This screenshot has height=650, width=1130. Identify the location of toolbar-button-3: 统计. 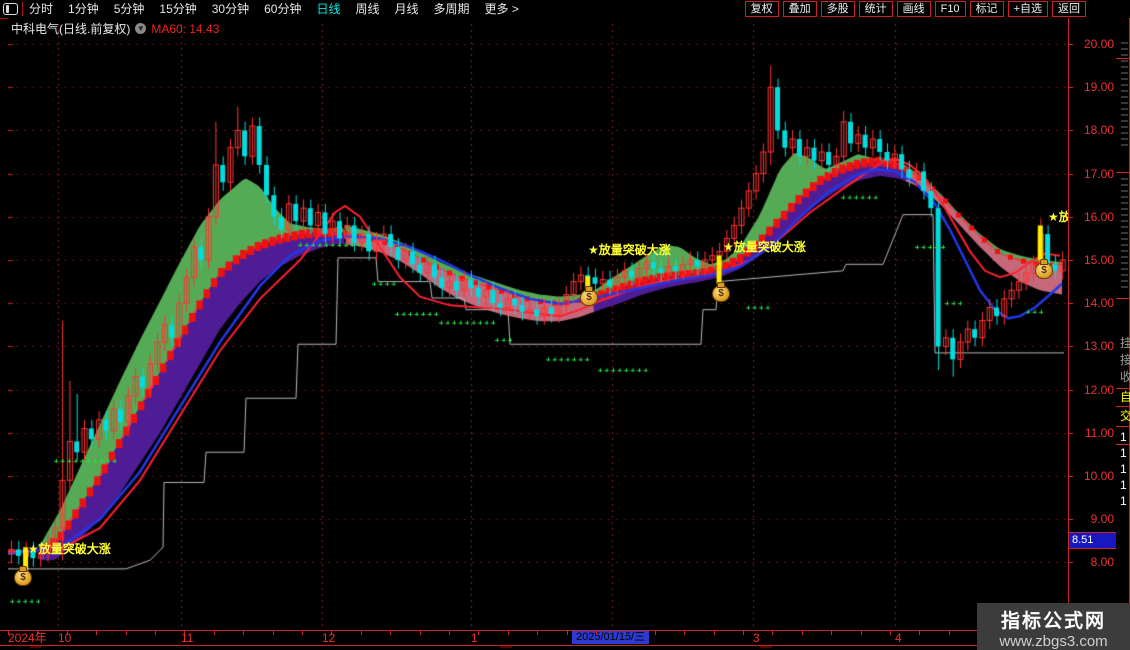
(875, 9).